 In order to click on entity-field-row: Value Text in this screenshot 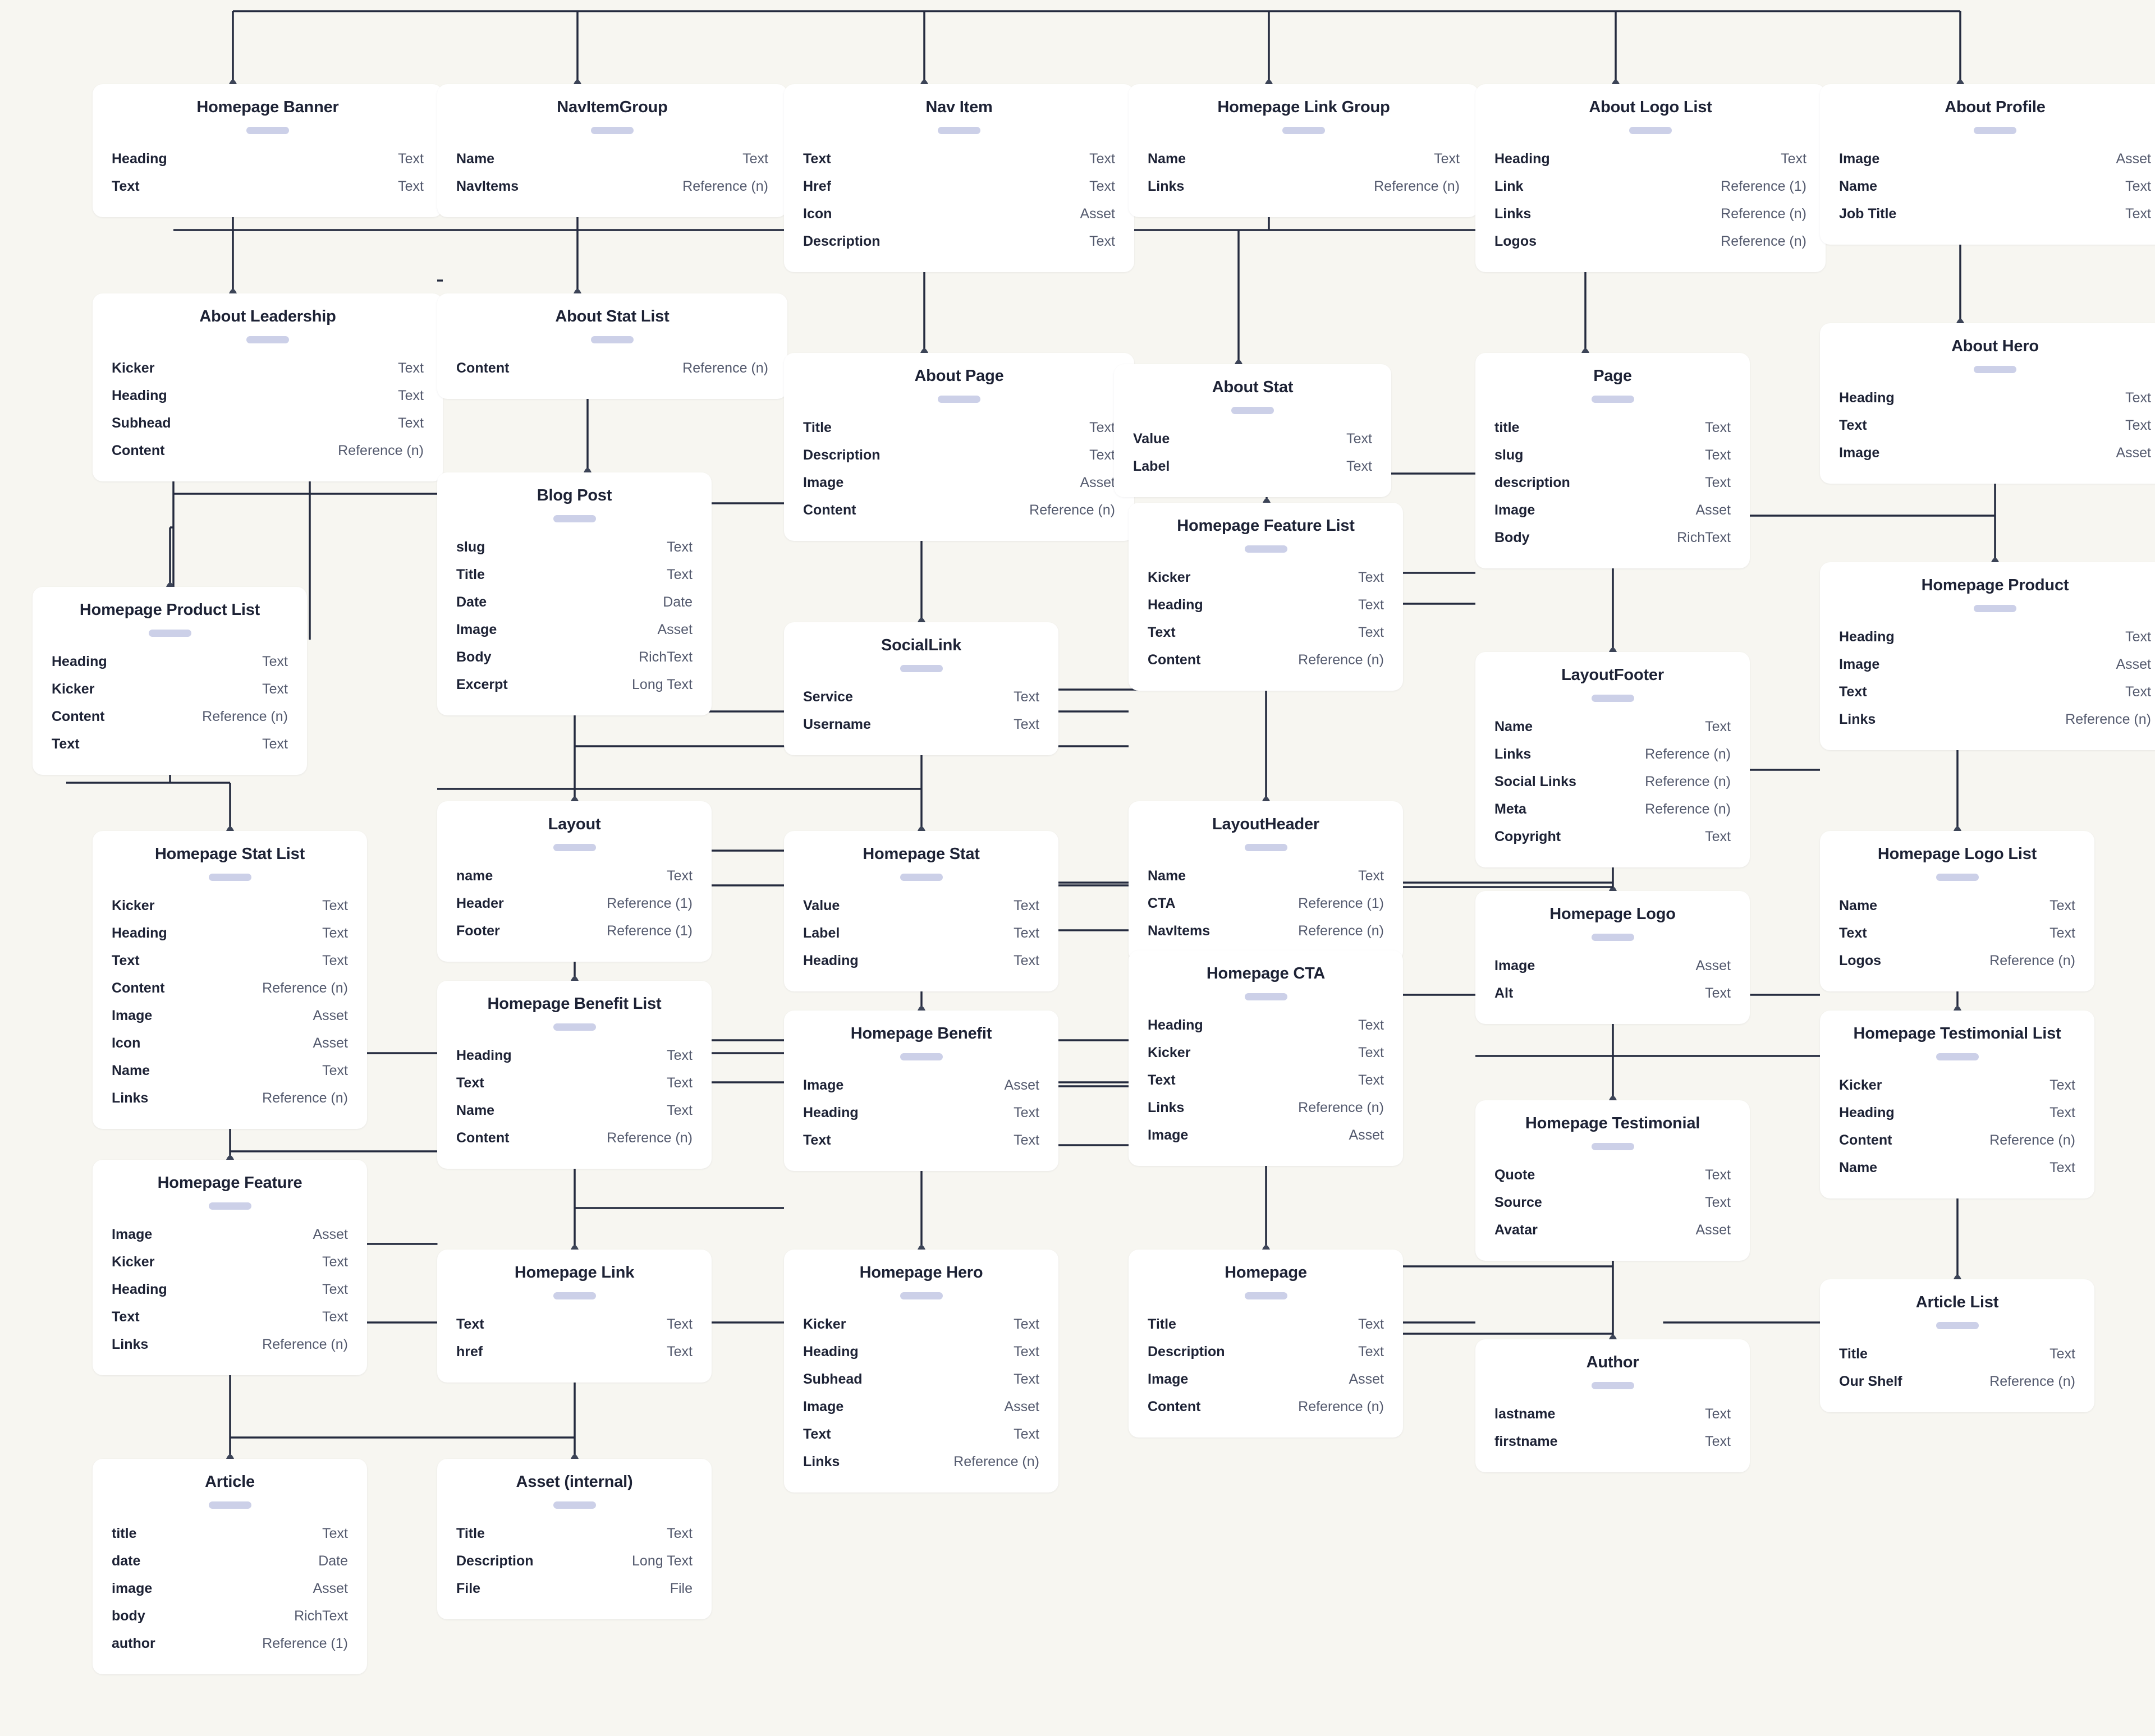, I will do `click(1252, 439)`.